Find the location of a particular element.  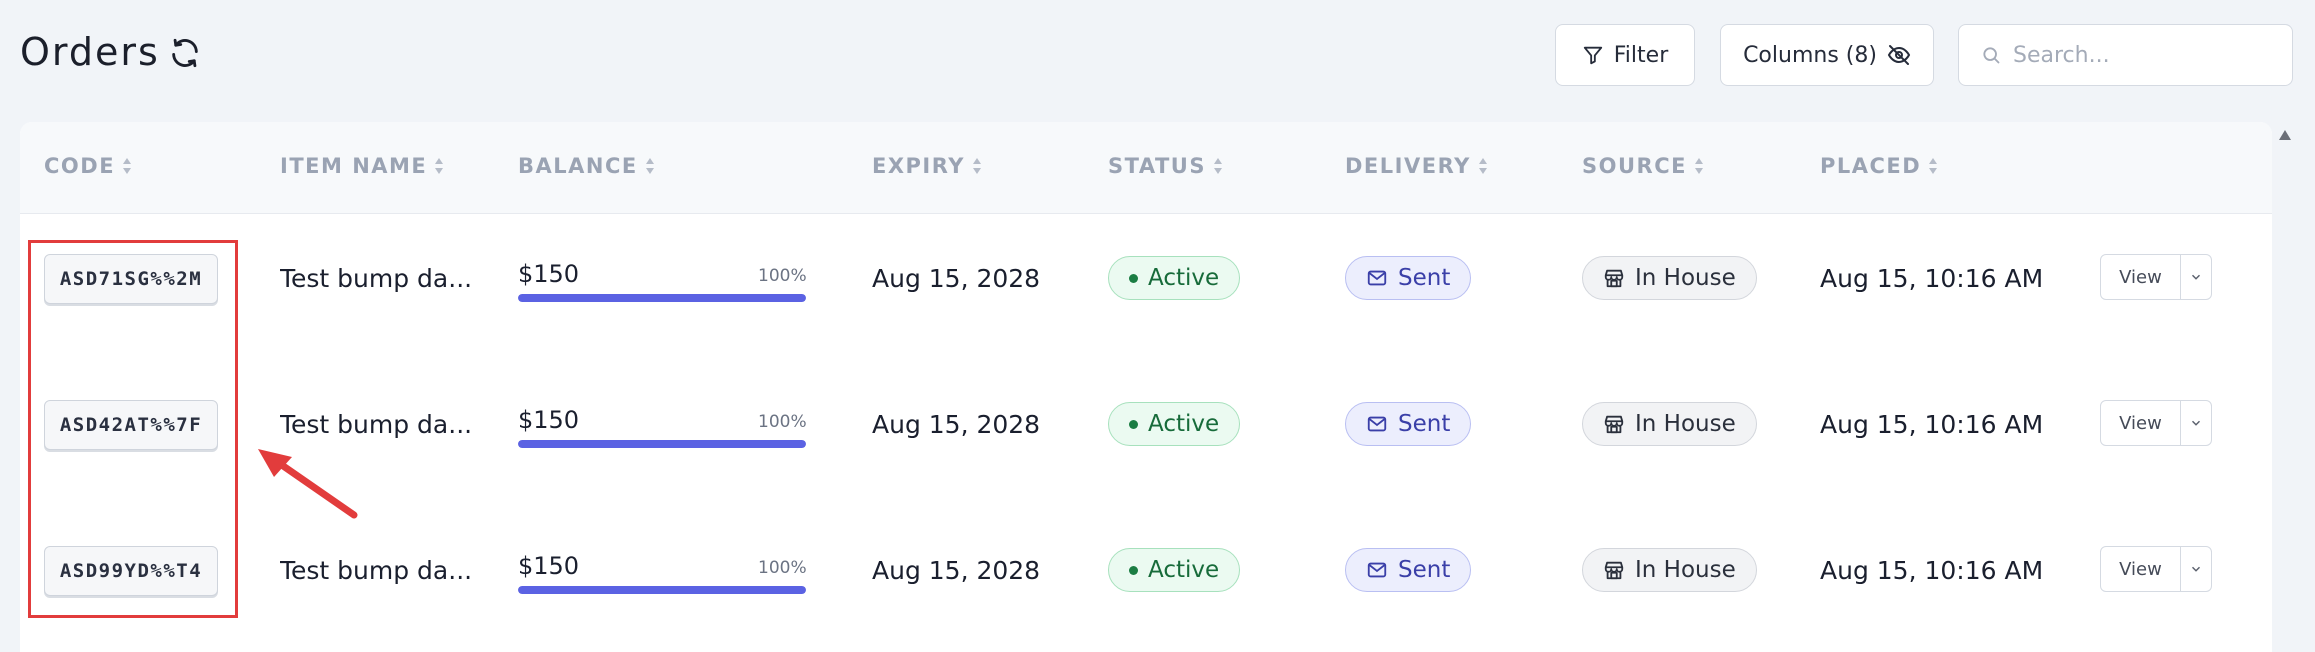

column-header-label: PLACED is located at coordinates (1871, 166).